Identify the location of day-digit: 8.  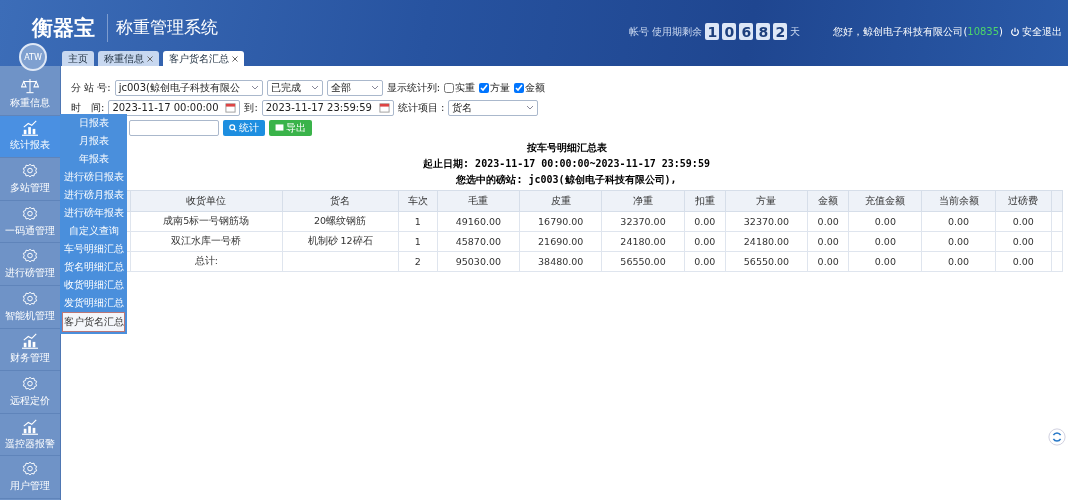
(763, 31).